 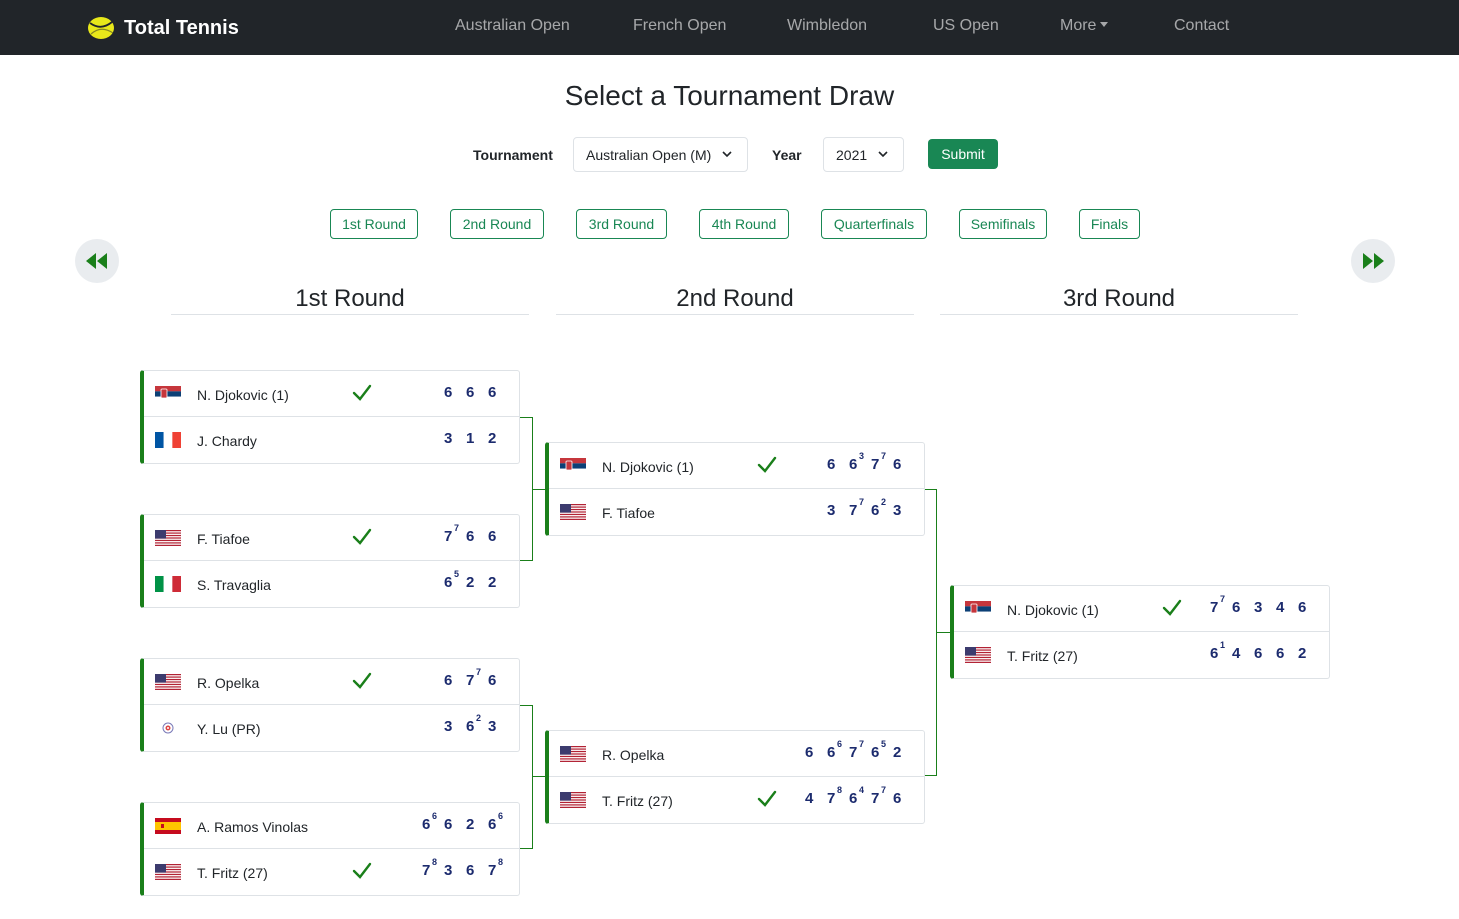 I want to click on games-won: 1, so click(x=470, y=438).